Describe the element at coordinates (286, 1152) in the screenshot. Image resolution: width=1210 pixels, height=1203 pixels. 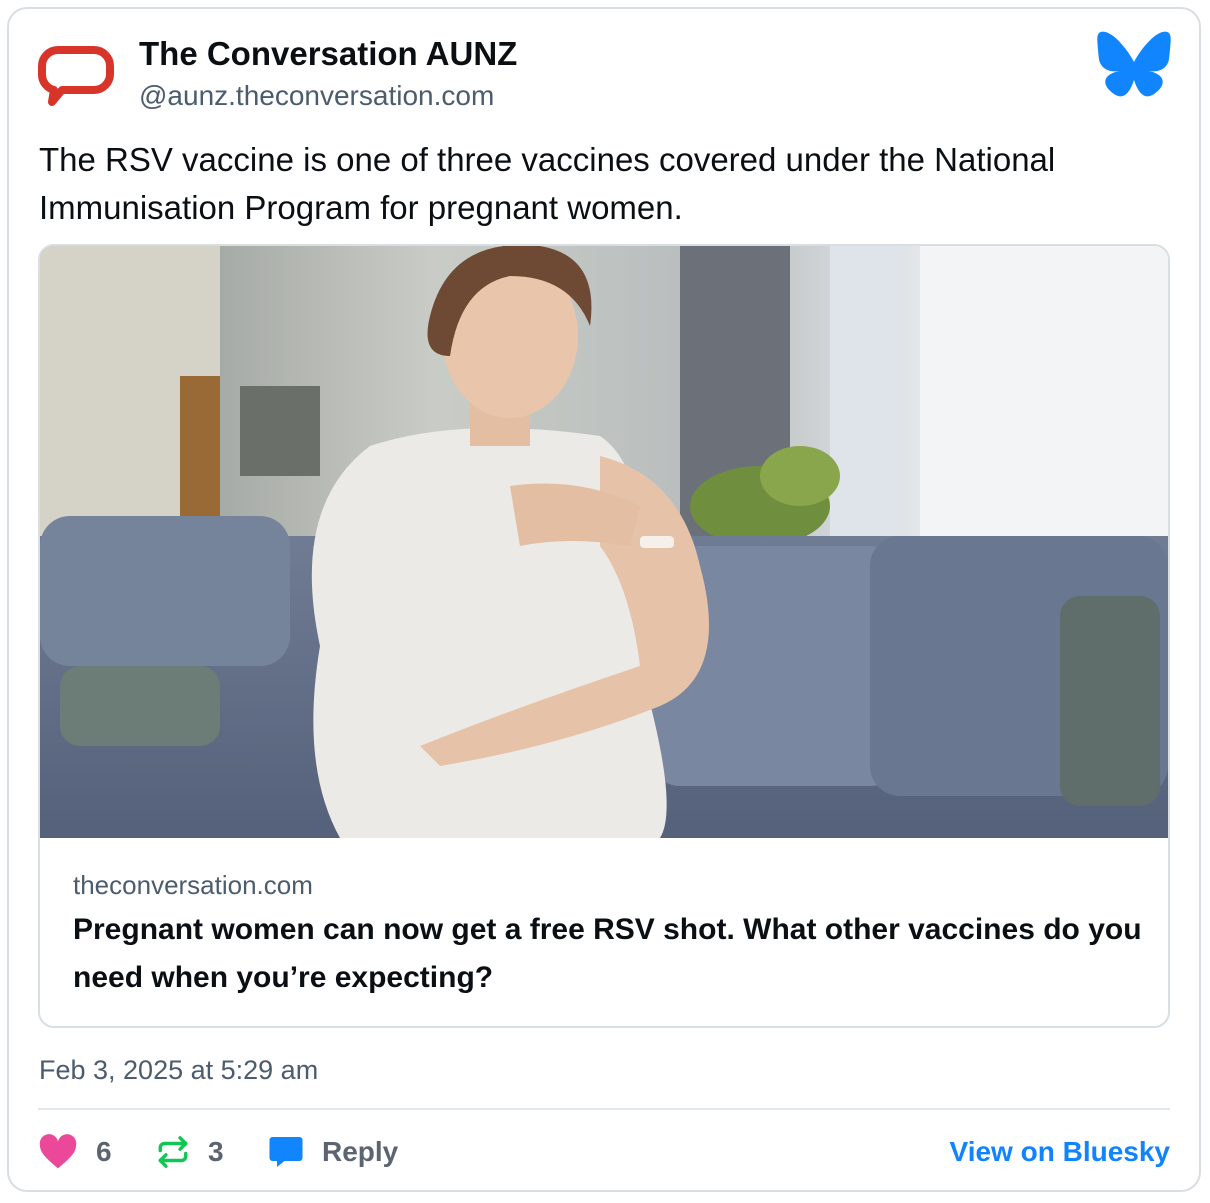
I see `reply-bubble-icon` at that location.